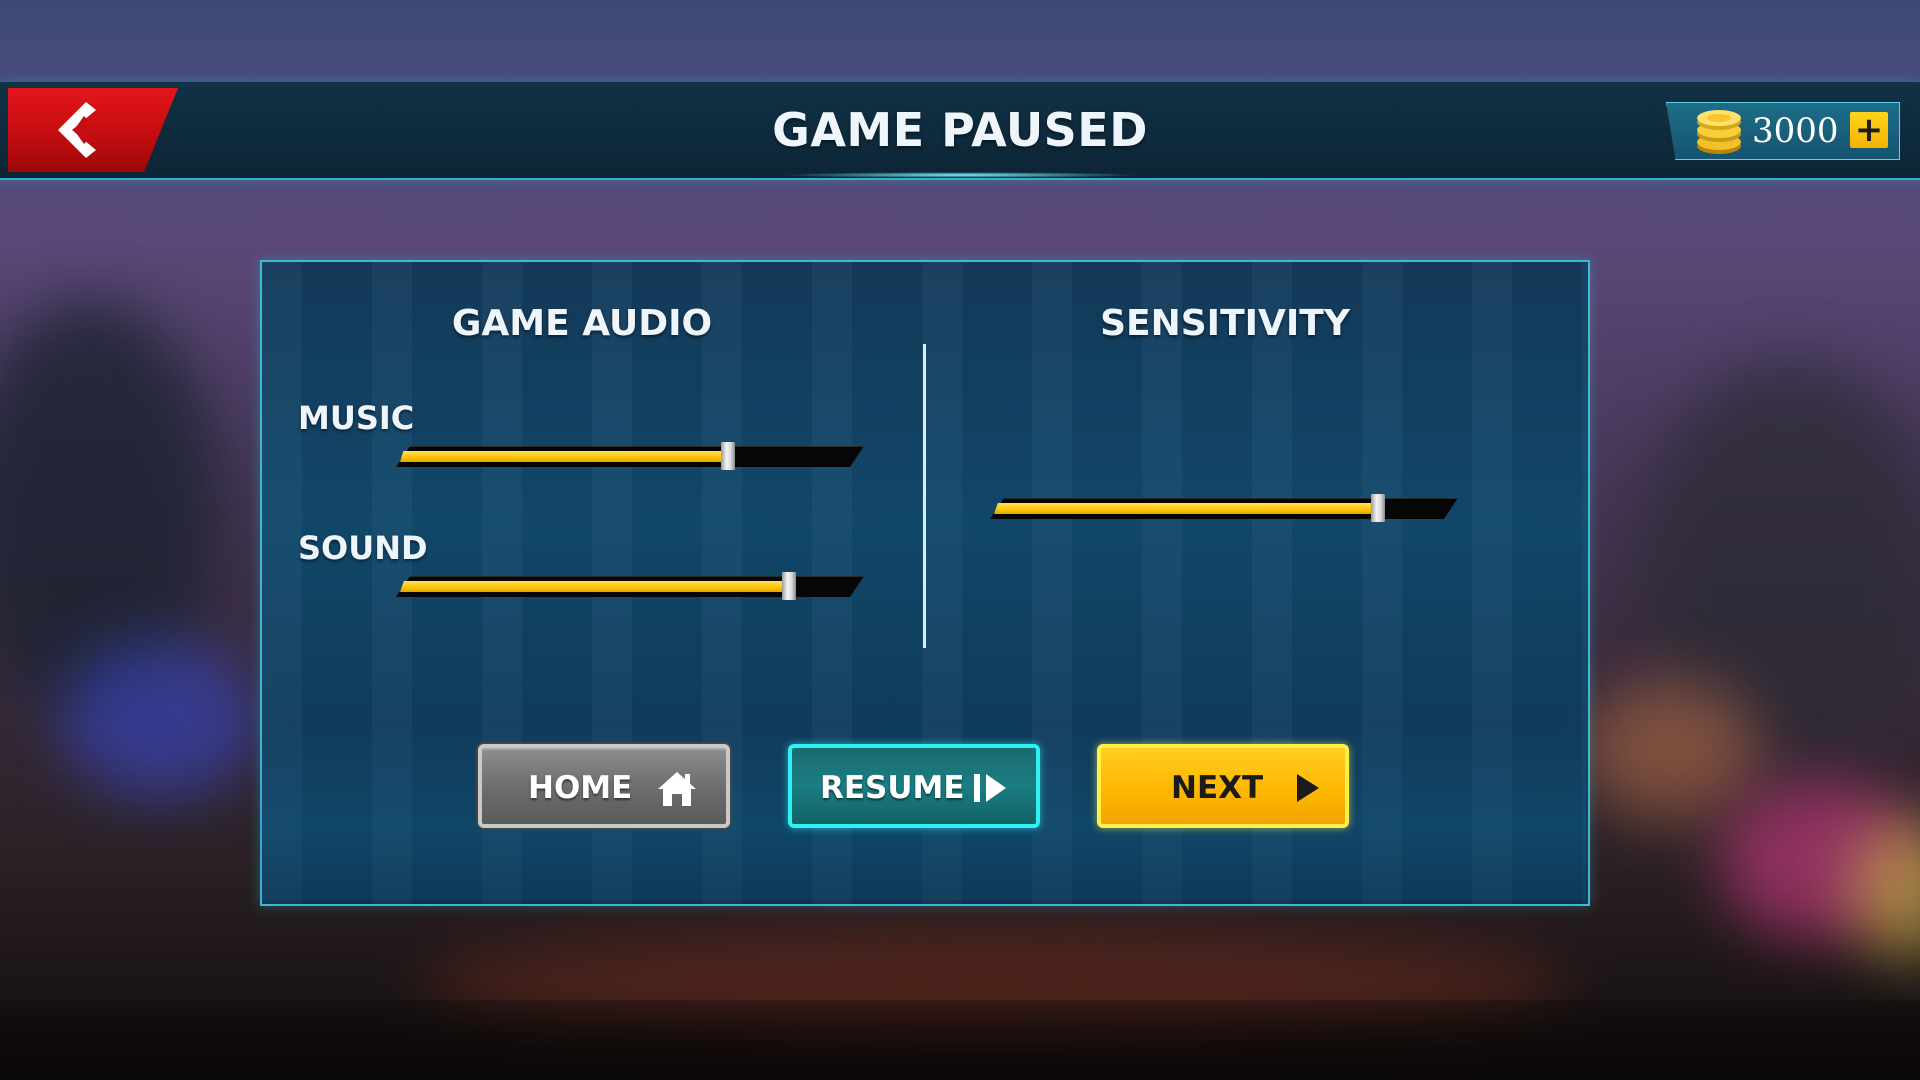 This screenshot has width=1920, height=1080. What do you see at coordinates (1378, 508) in the screenshot?
I see `sensitivity-slider-thumb` at bounding box center [1378, 508].